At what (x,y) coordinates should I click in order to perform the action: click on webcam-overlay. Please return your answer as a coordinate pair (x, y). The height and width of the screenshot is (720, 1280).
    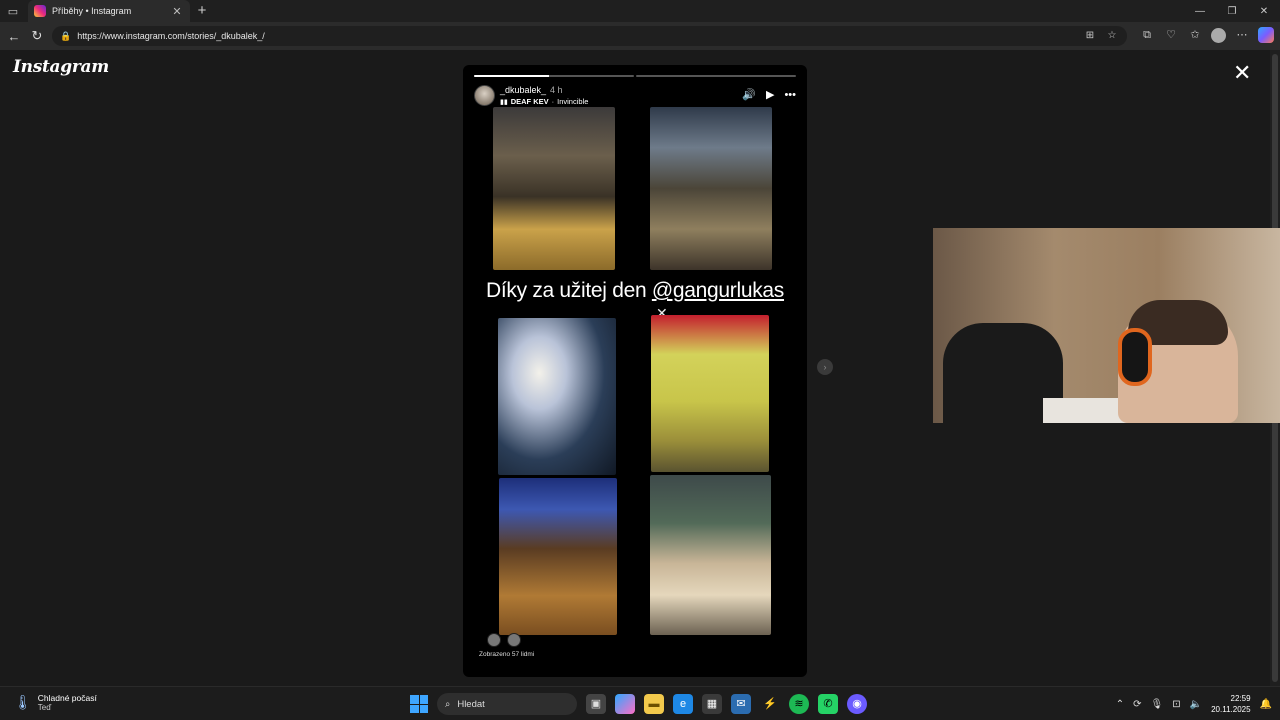
    Looking at the image, I should click on (1106, 325).